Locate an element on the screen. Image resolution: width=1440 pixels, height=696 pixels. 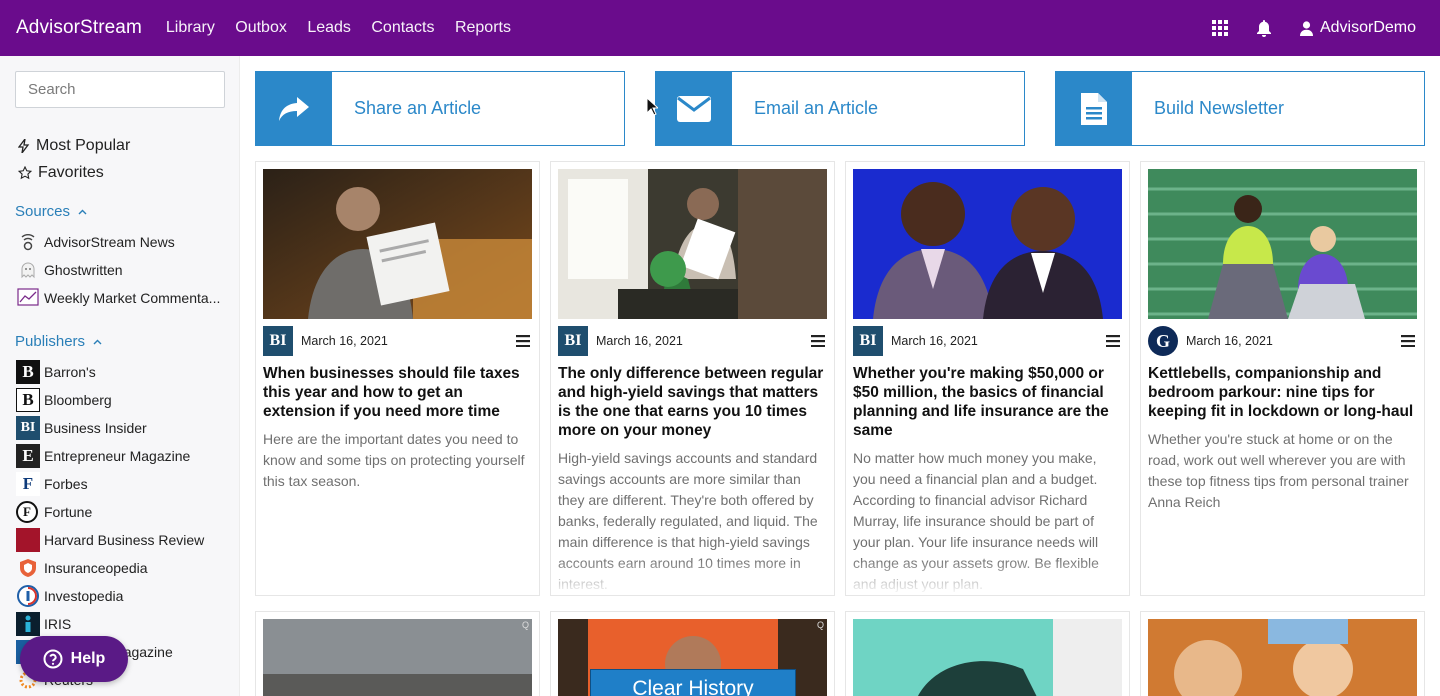
publisher-item: F Forbes is located at coordinates (110, 484).